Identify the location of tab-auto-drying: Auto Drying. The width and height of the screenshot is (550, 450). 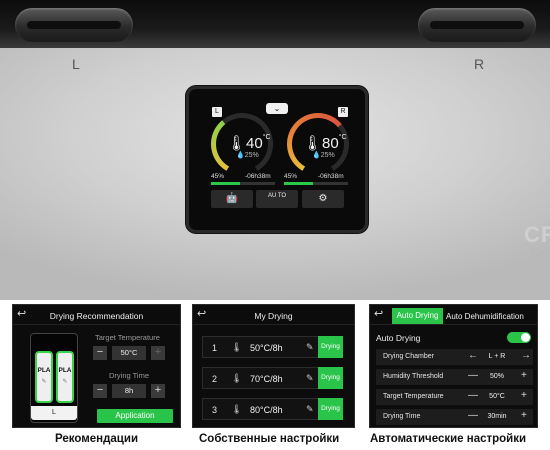
(417, 316).